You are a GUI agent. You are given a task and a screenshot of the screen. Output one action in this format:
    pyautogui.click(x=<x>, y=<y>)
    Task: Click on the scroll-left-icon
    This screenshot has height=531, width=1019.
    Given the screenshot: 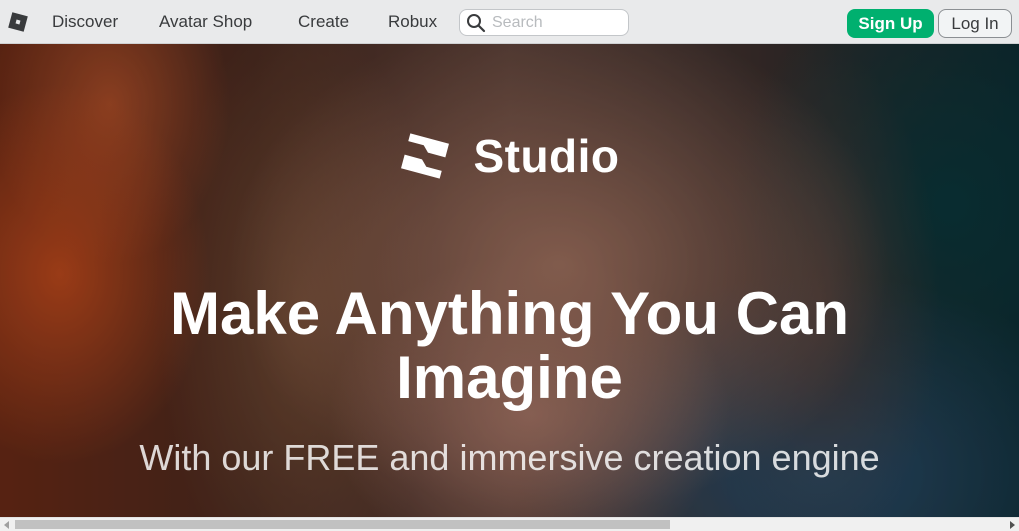 What is the action you would take?
    pyautogui.click(x=7, y=524)
    